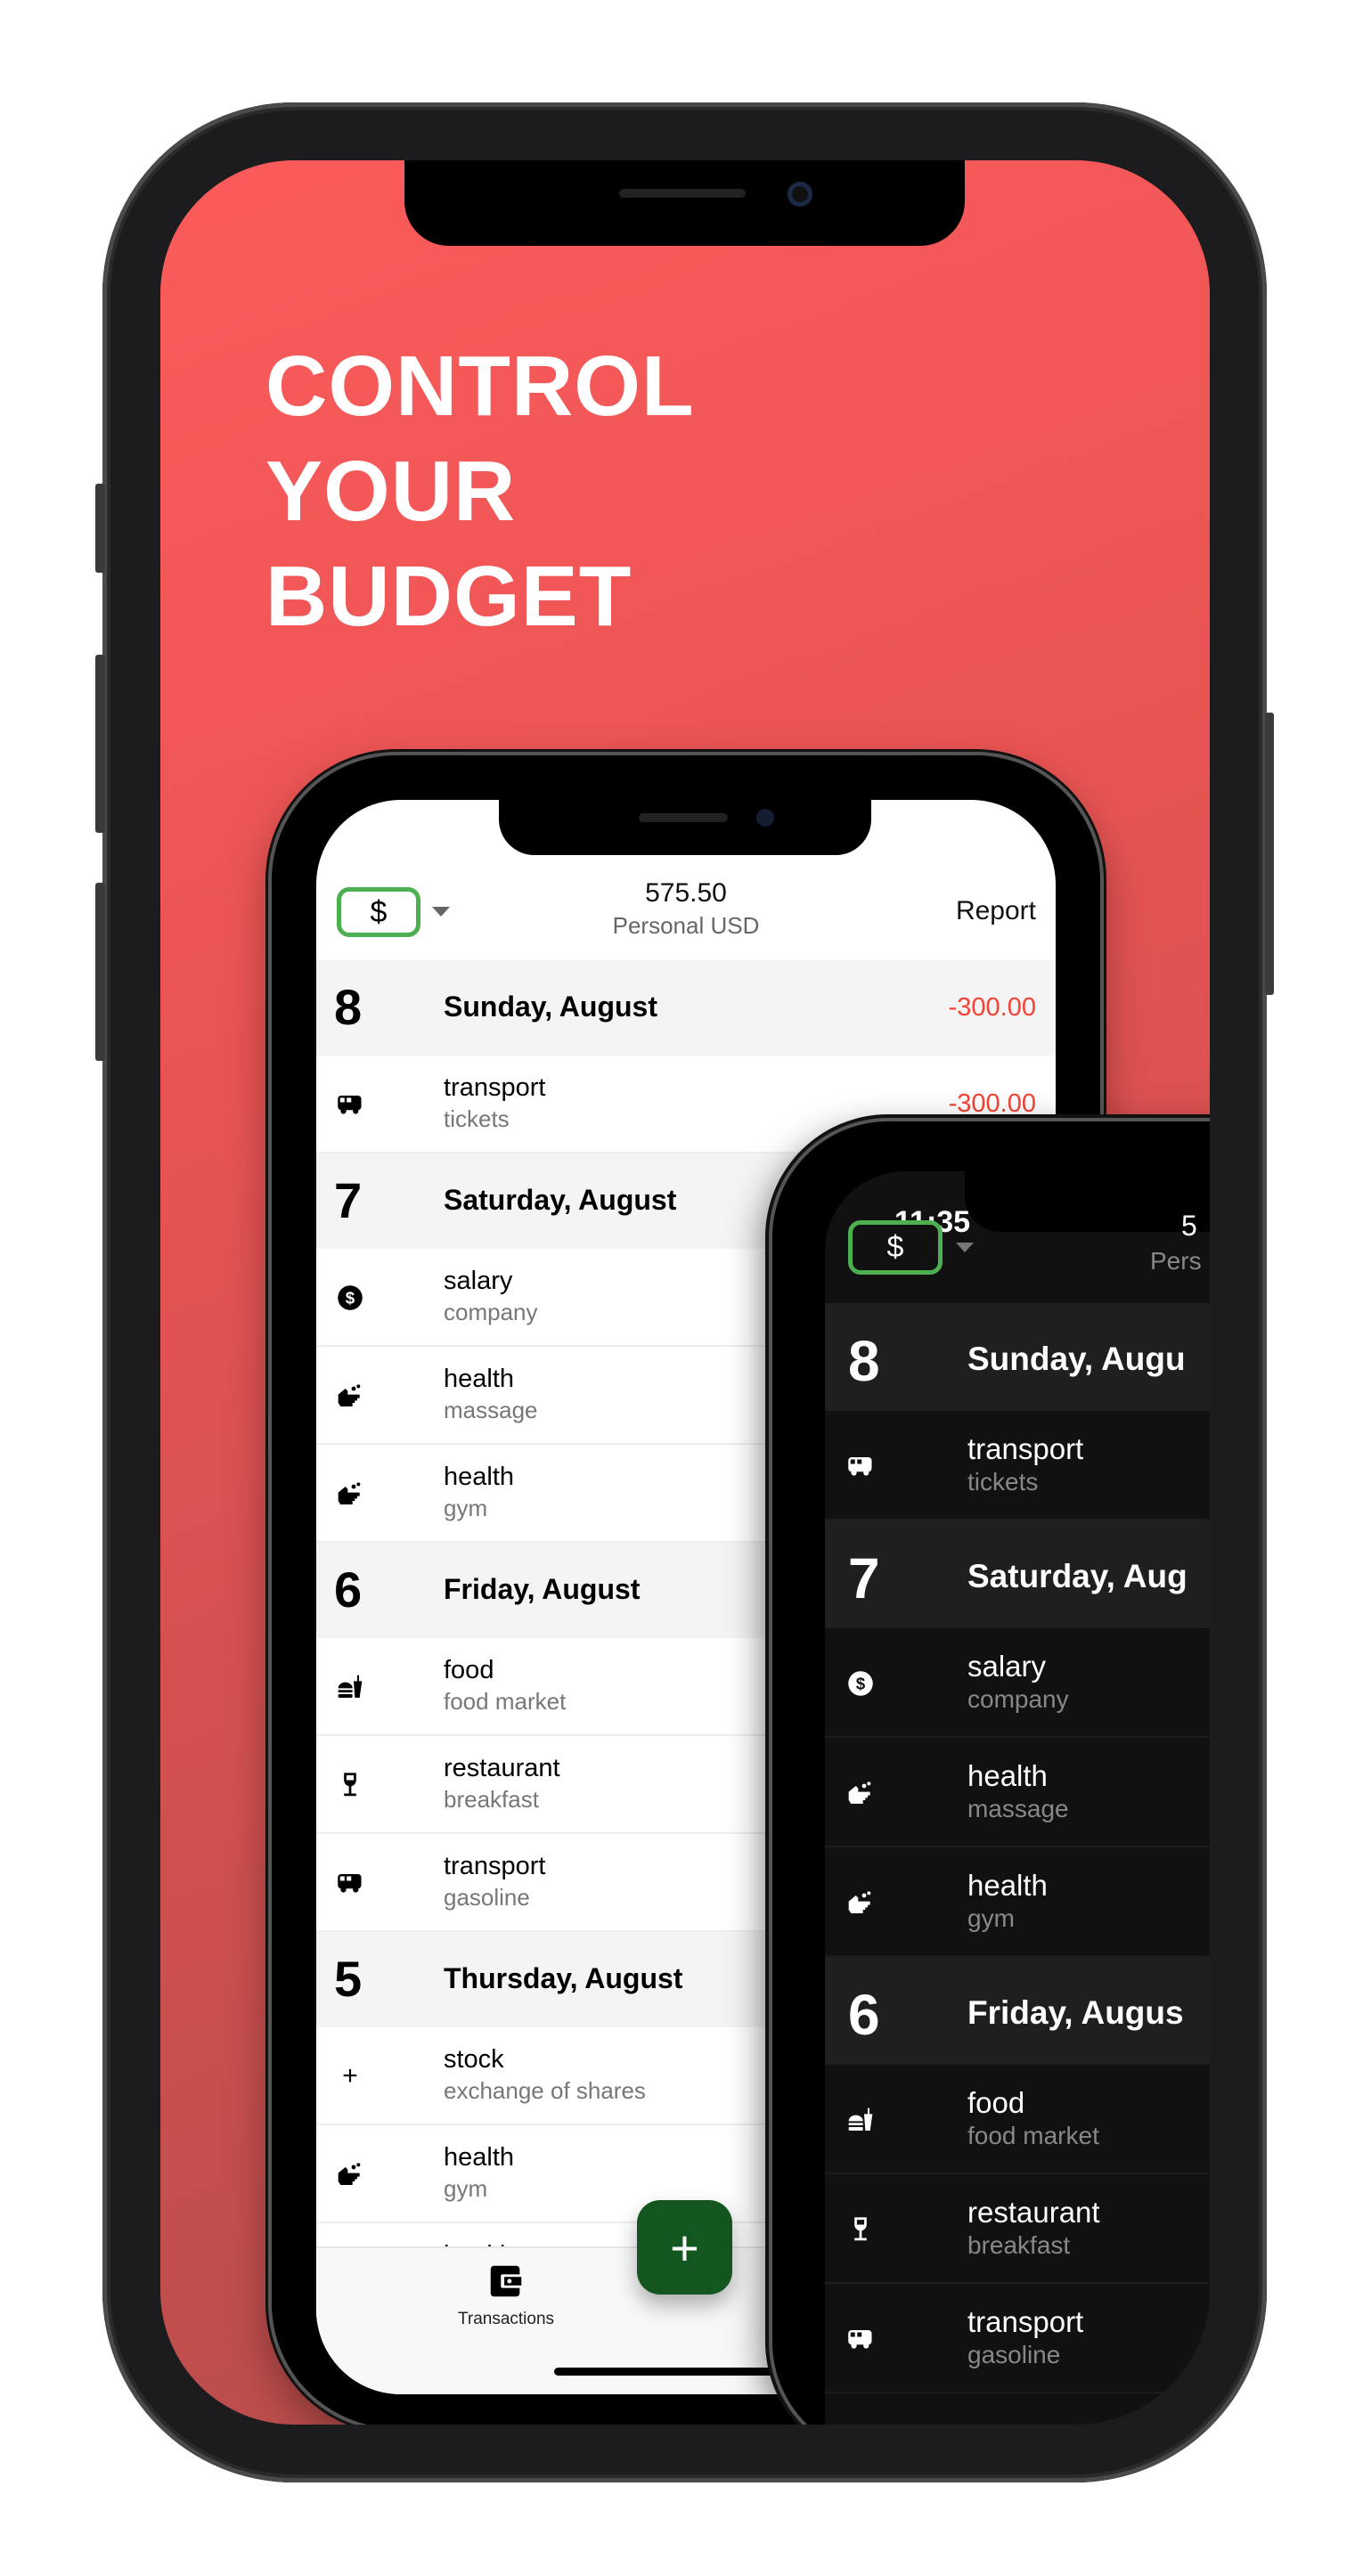  I want to click on day-title: Sunday, August, so click(551, 1007).